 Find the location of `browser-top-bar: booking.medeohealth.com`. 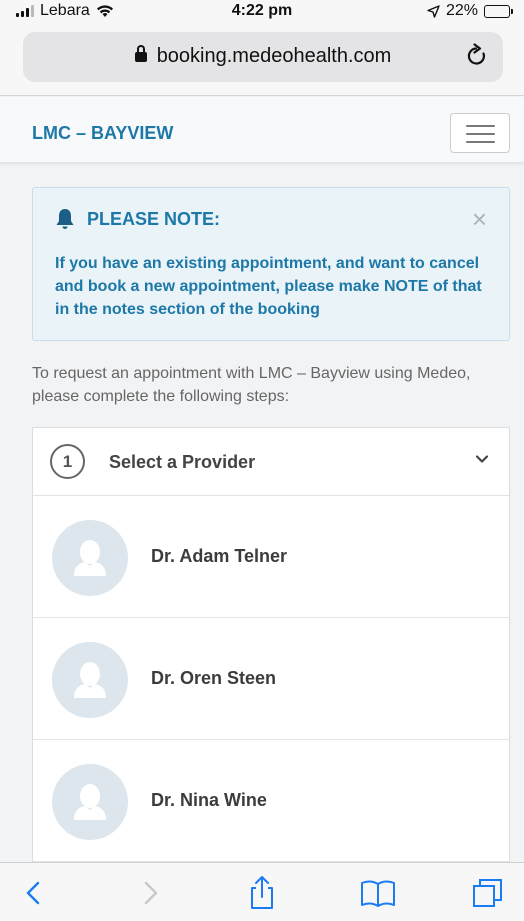

browser-top-bar: booking.medeohealth.com is located at coordinates (262, 60).